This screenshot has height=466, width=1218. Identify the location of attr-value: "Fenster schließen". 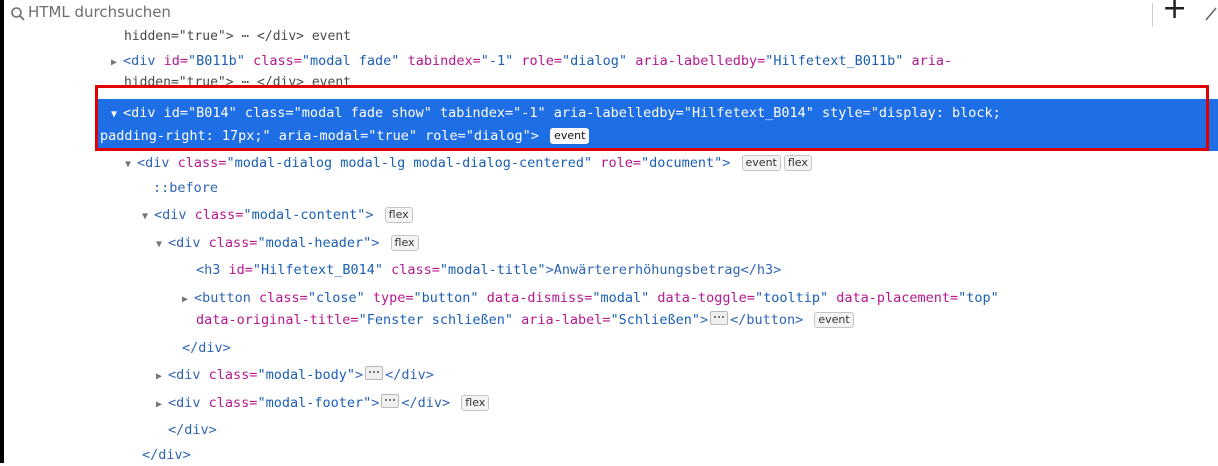
(435, 320).